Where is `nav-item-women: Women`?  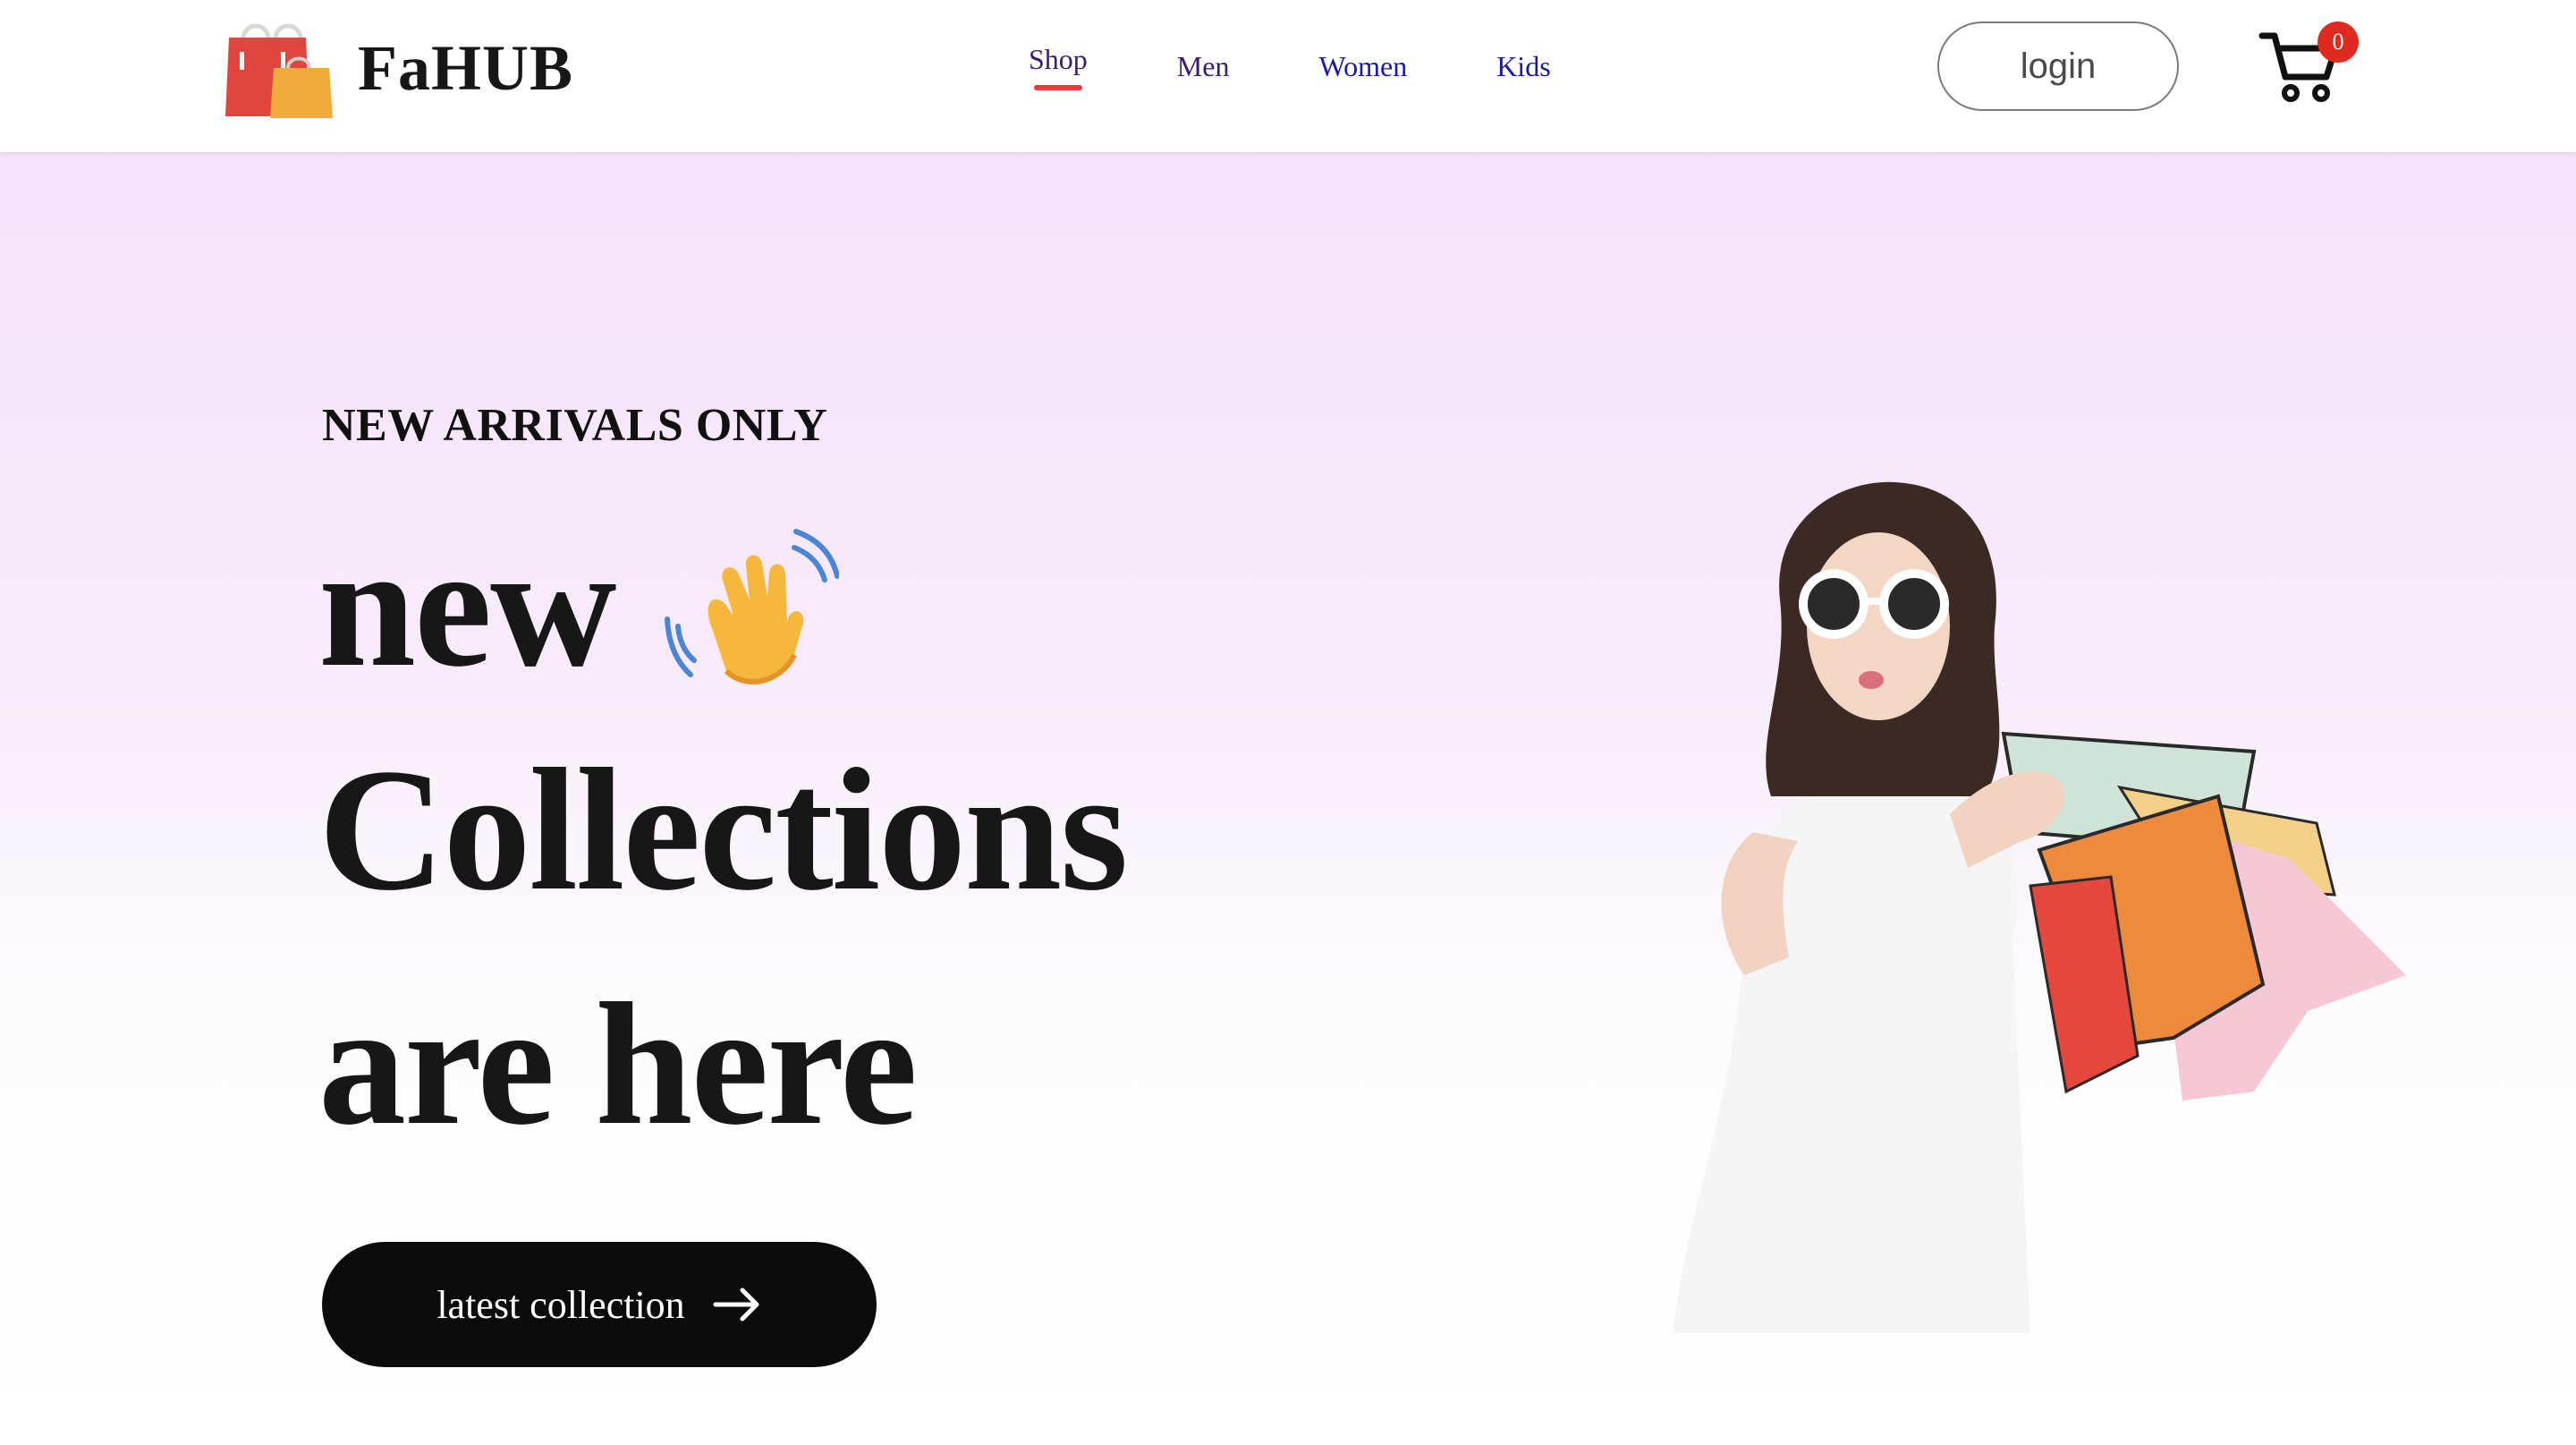
nav-item-women: Women is located at coordinates (1362, 66).